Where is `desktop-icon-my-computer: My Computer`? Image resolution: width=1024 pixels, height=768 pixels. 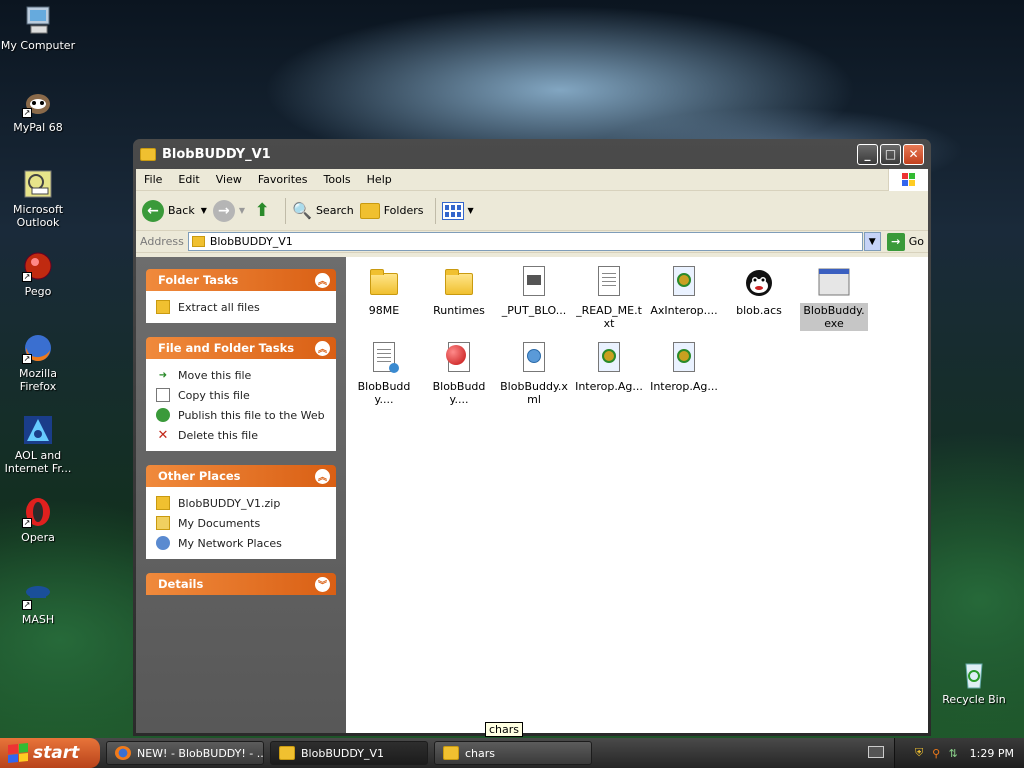
desktop-icon-my-computer: My Computer is located at coordinates (38, 28).